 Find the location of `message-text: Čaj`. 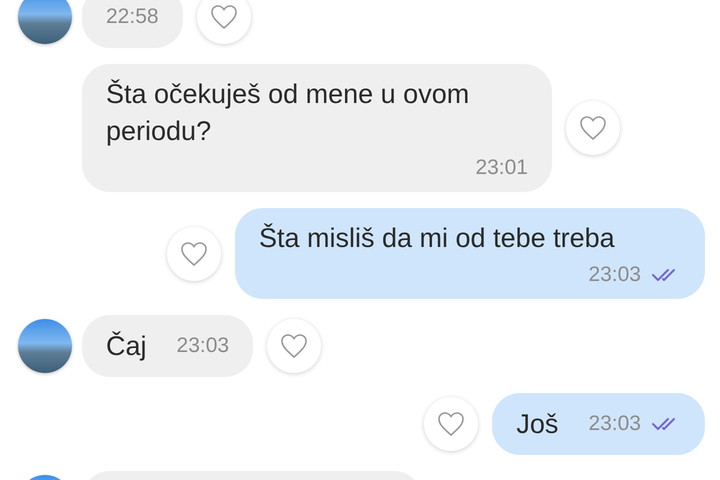

message-text: Čaj is located at coordinates (126, 346).